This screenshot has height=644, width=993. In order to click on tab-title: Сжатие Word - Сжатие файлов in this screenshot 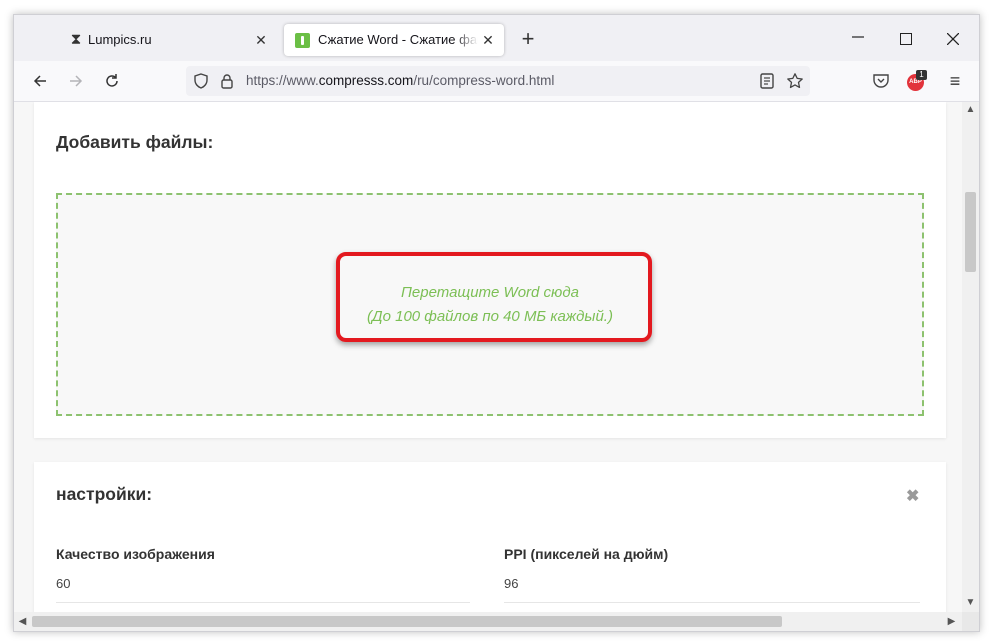, I will do `click(398, 39)`.